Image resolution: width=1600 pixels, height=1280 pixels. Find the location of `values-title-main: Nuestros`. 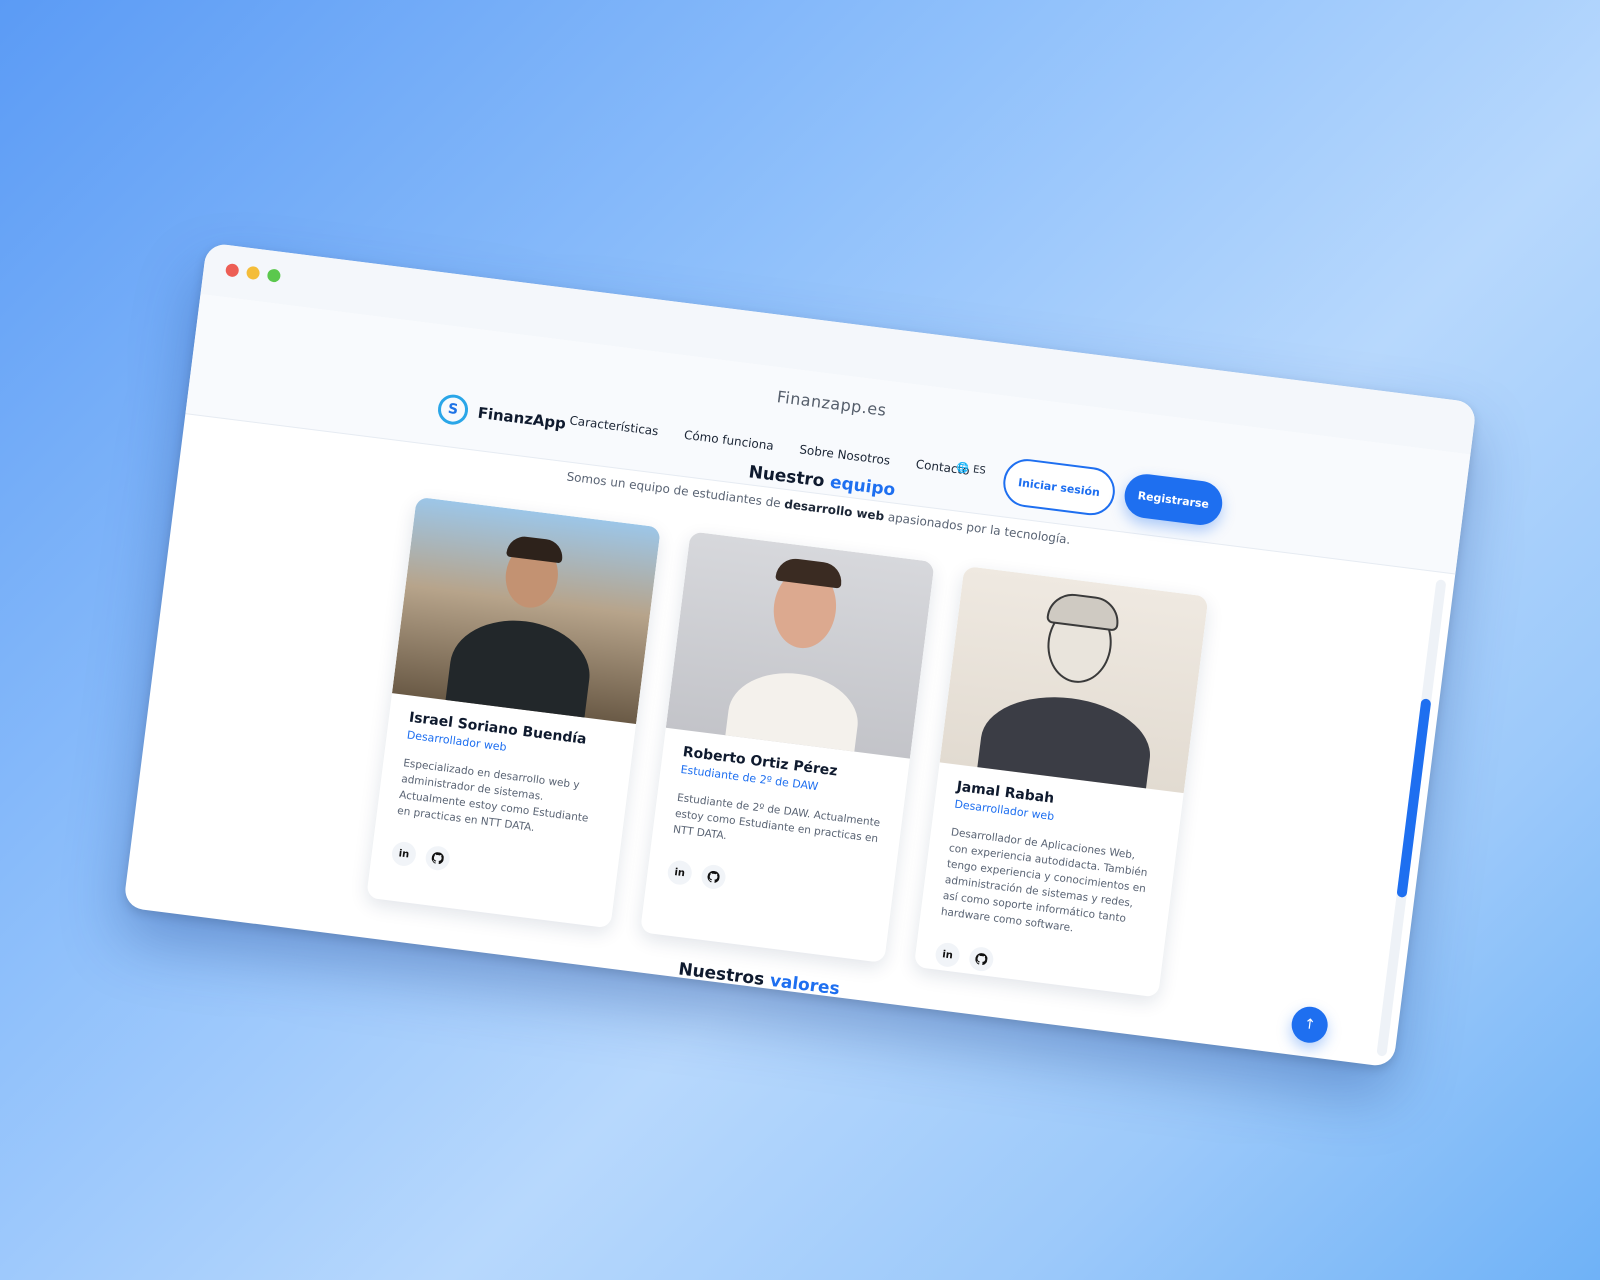

values-title-main: Nuestros is located at coordinates (721, 974).